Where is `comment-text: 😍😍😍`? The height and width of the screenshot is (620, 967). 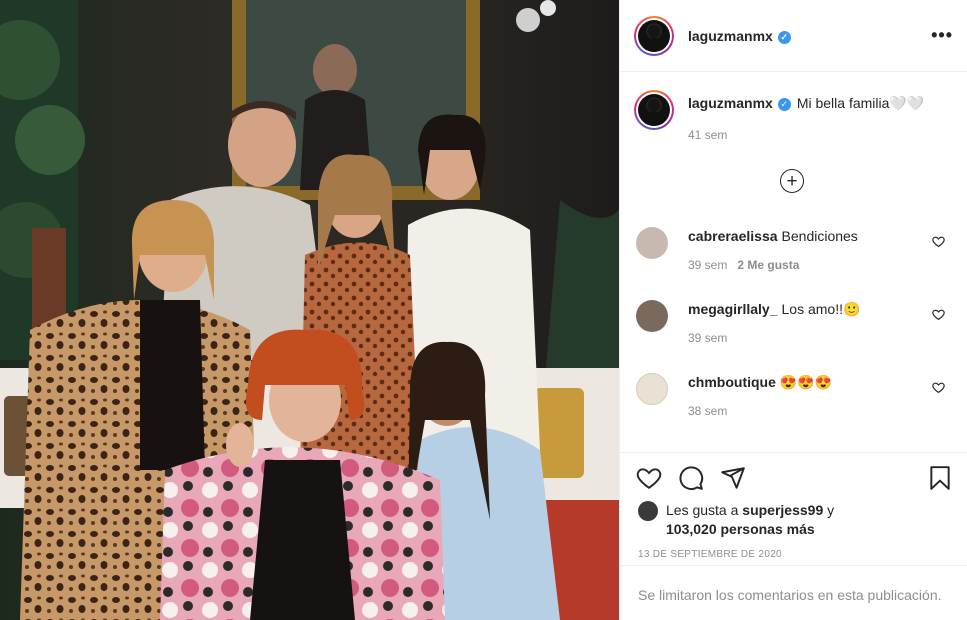
comment-text: 😍😍😍 is located at coordinates (806, 382).